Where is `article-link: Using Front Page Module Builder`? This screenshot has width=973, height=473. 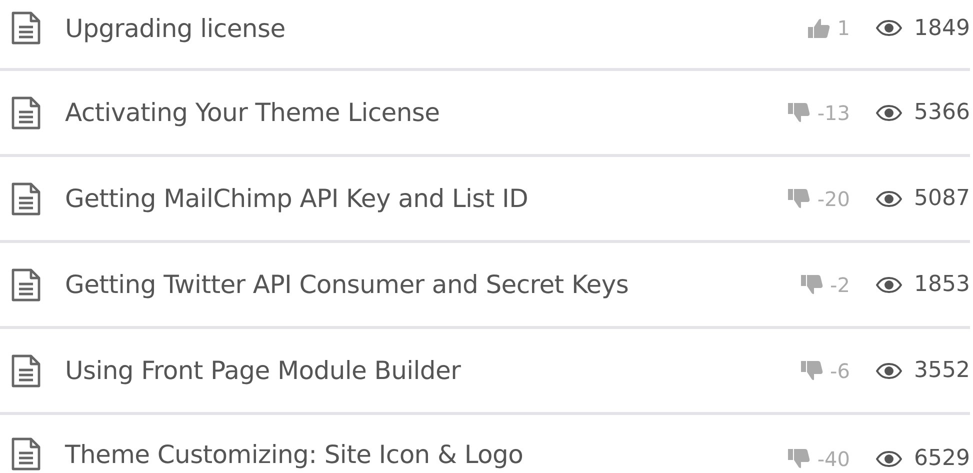
article-link: Using Front Page Module Builder is located at coordinates (263, 370).